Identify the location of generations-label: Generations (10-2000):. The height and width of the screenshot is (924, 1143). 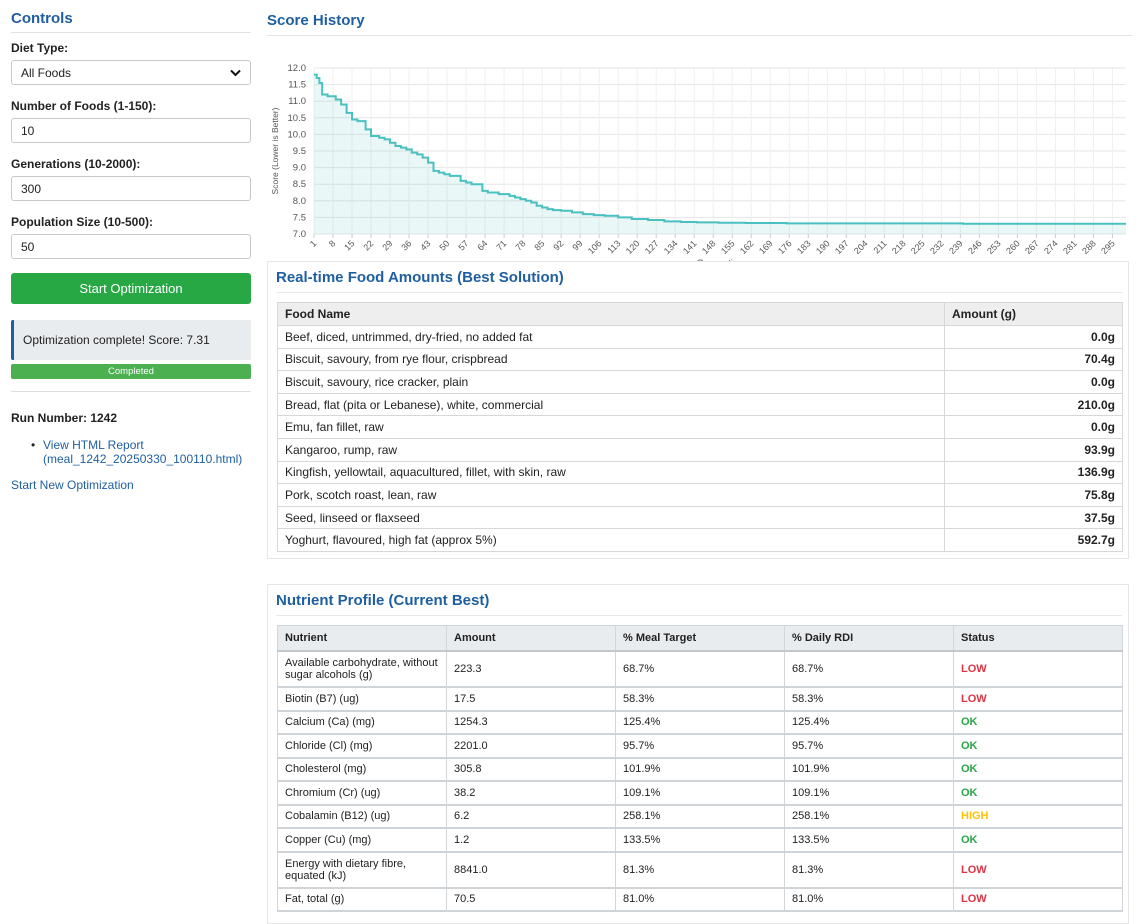
(76, 164).